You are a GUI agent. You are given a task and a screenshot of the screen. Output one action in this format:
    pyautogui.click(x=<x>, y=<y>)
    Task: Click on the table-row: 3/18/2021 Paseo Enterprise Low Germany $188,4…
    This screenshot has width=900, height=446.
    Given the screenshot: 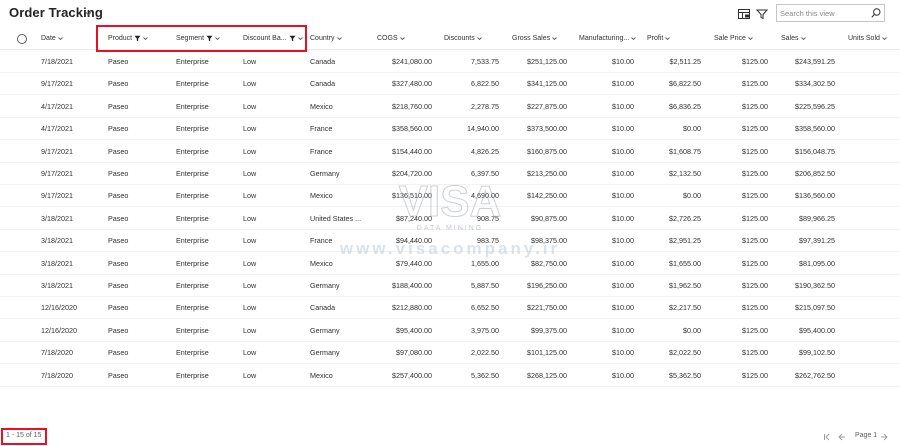 What is the action you would take?
    pyautogui.click(x=450, y=286)
    